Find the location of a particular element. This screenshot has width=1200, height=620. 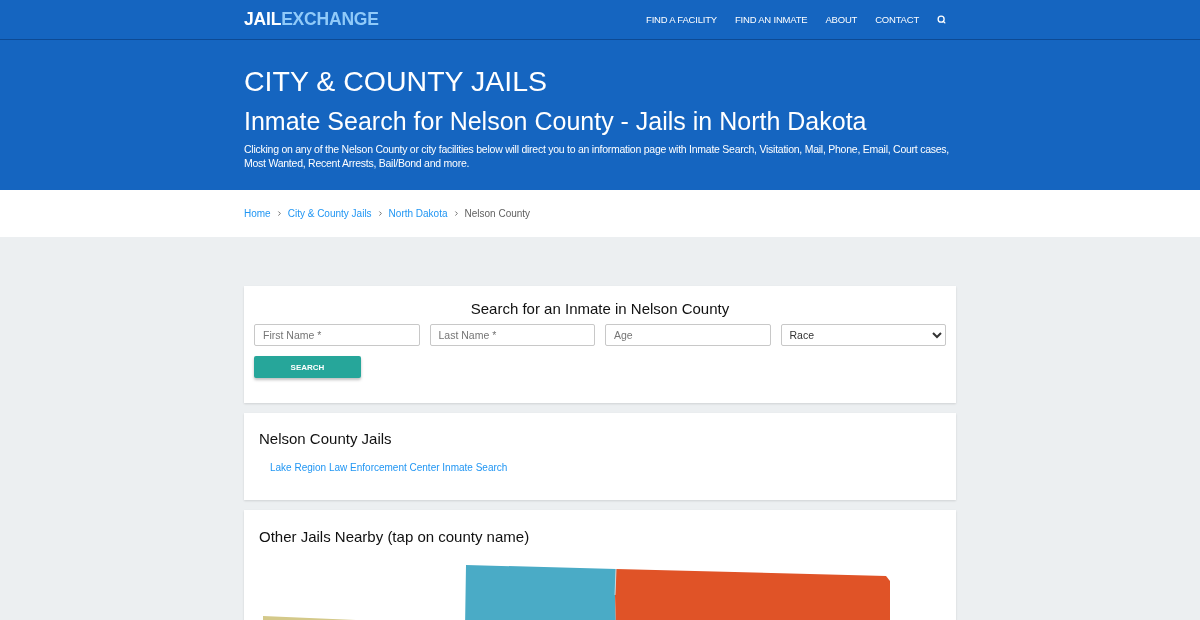

breadcrumb-link: City & County Jails is located at coordinates (329, 213).